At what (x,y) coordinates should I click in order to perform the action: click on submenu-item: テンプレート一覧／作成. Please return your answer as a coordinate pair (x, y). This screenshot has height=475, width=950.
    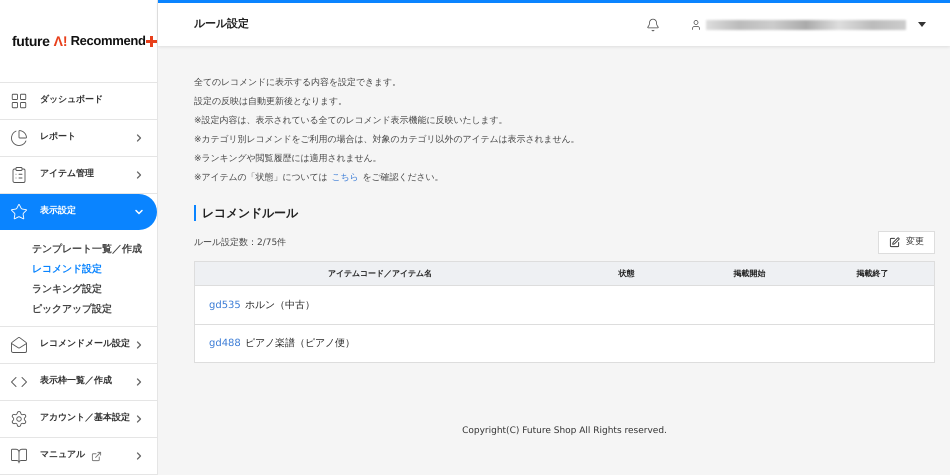
    Looking at the image, I should click on (94, 250).